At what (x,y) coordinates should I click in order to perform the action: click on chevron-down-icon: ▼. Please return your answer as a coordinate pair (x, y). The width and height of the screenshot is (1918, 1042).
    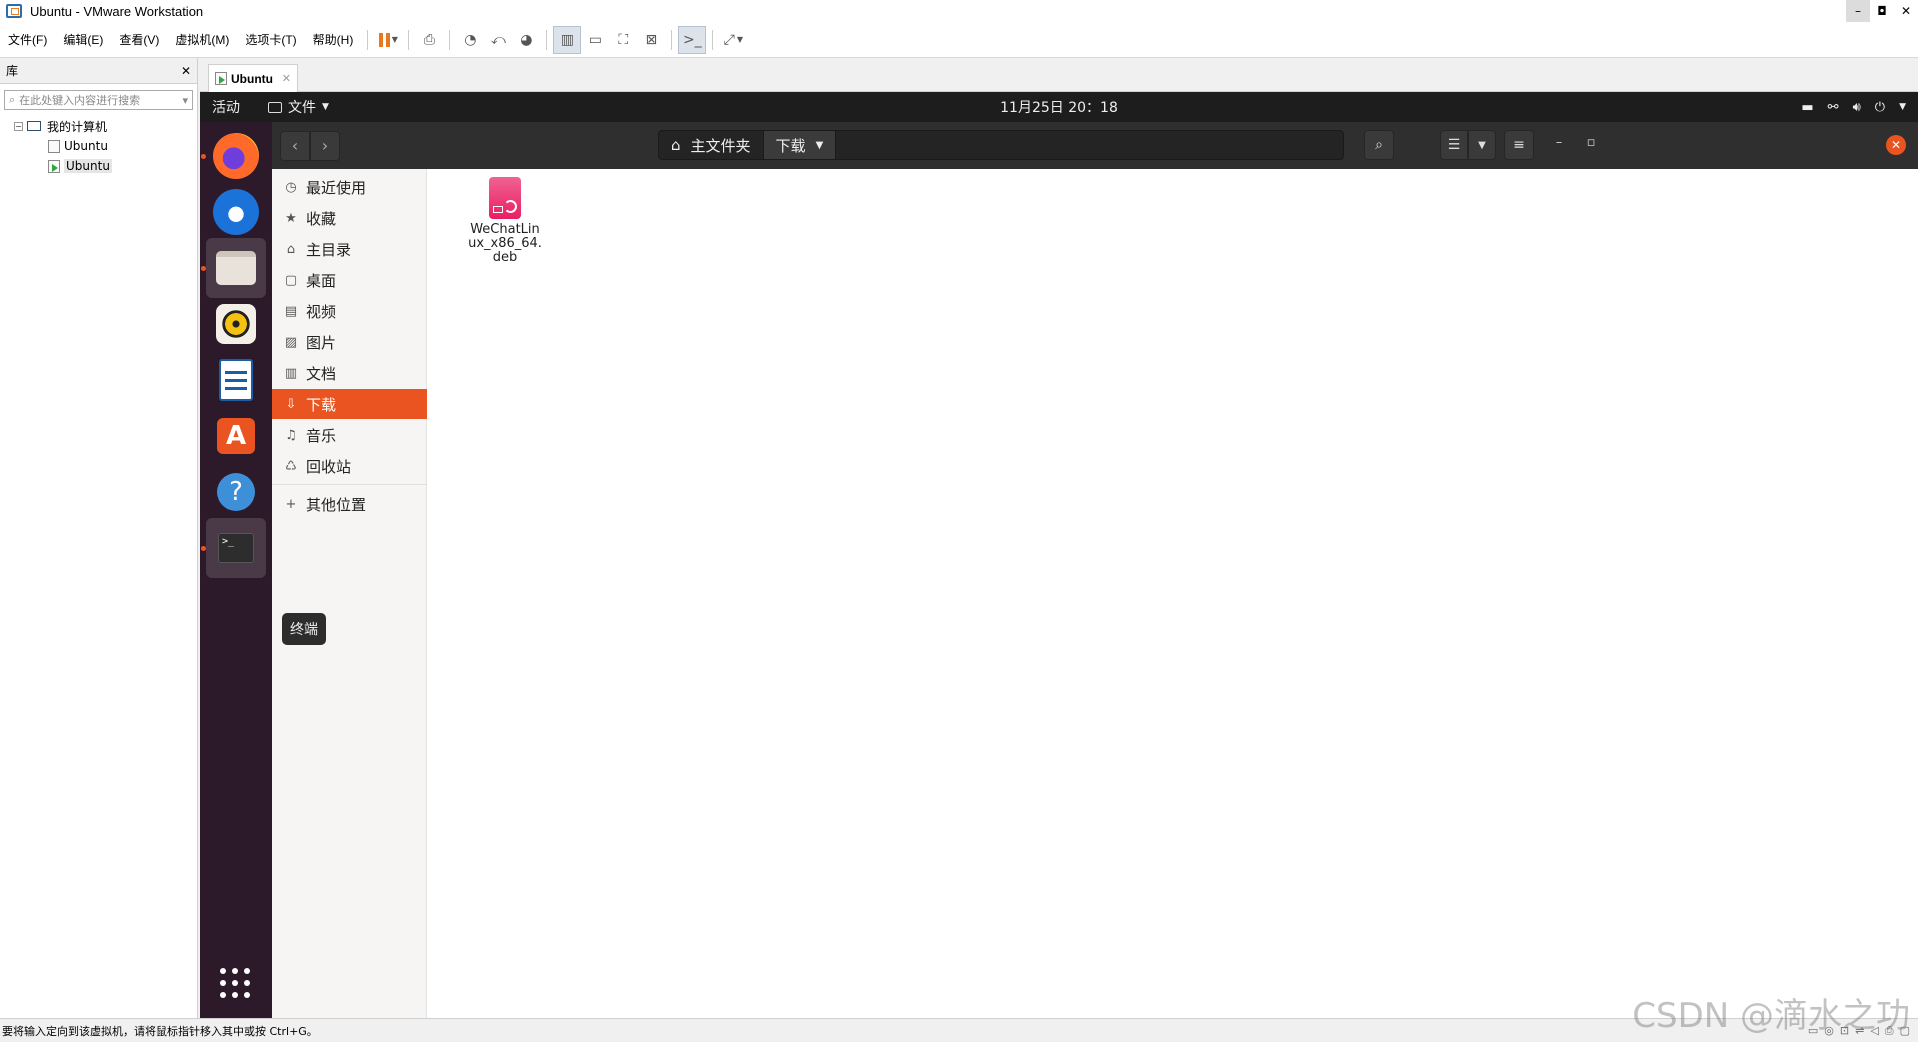
    Looking at the image, I should click on (325, 107).